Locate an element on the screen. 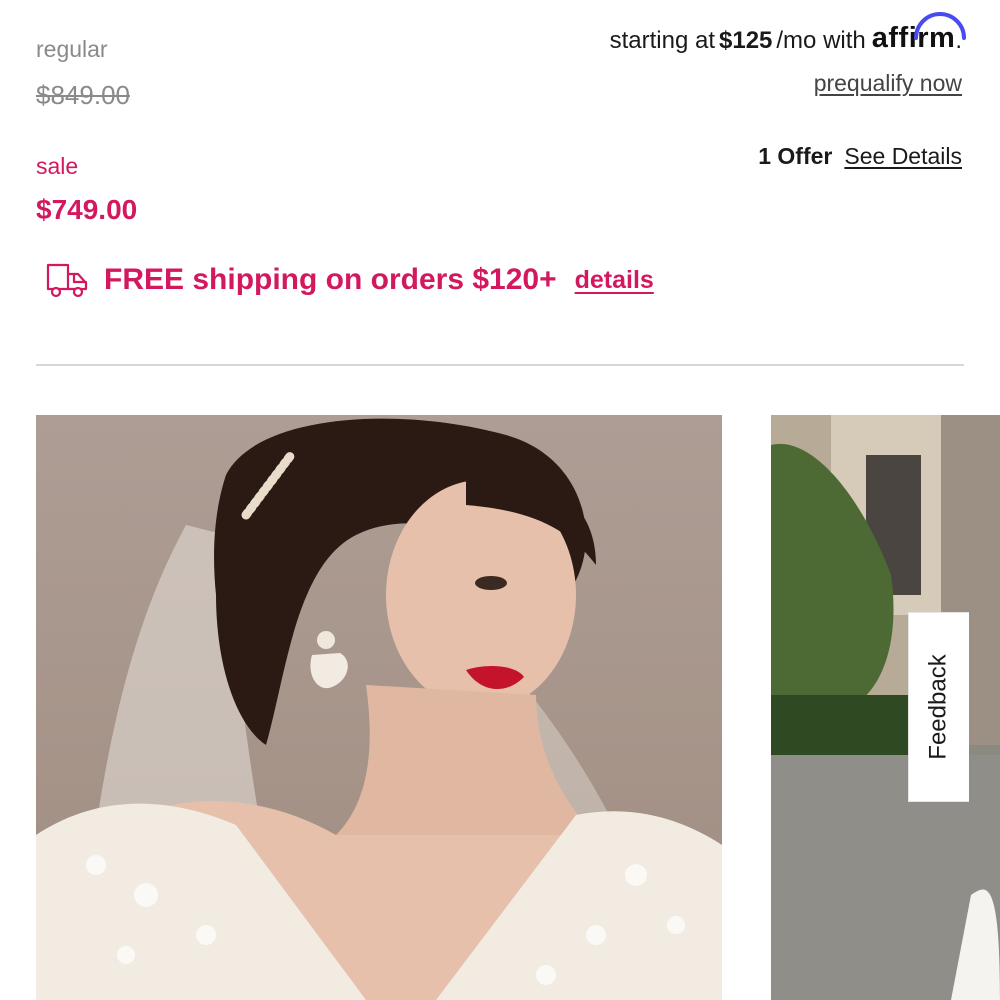 Image resolution: width=1000 pixels, height=1000 pixels. section-divider is located at coordinates (500, 365).